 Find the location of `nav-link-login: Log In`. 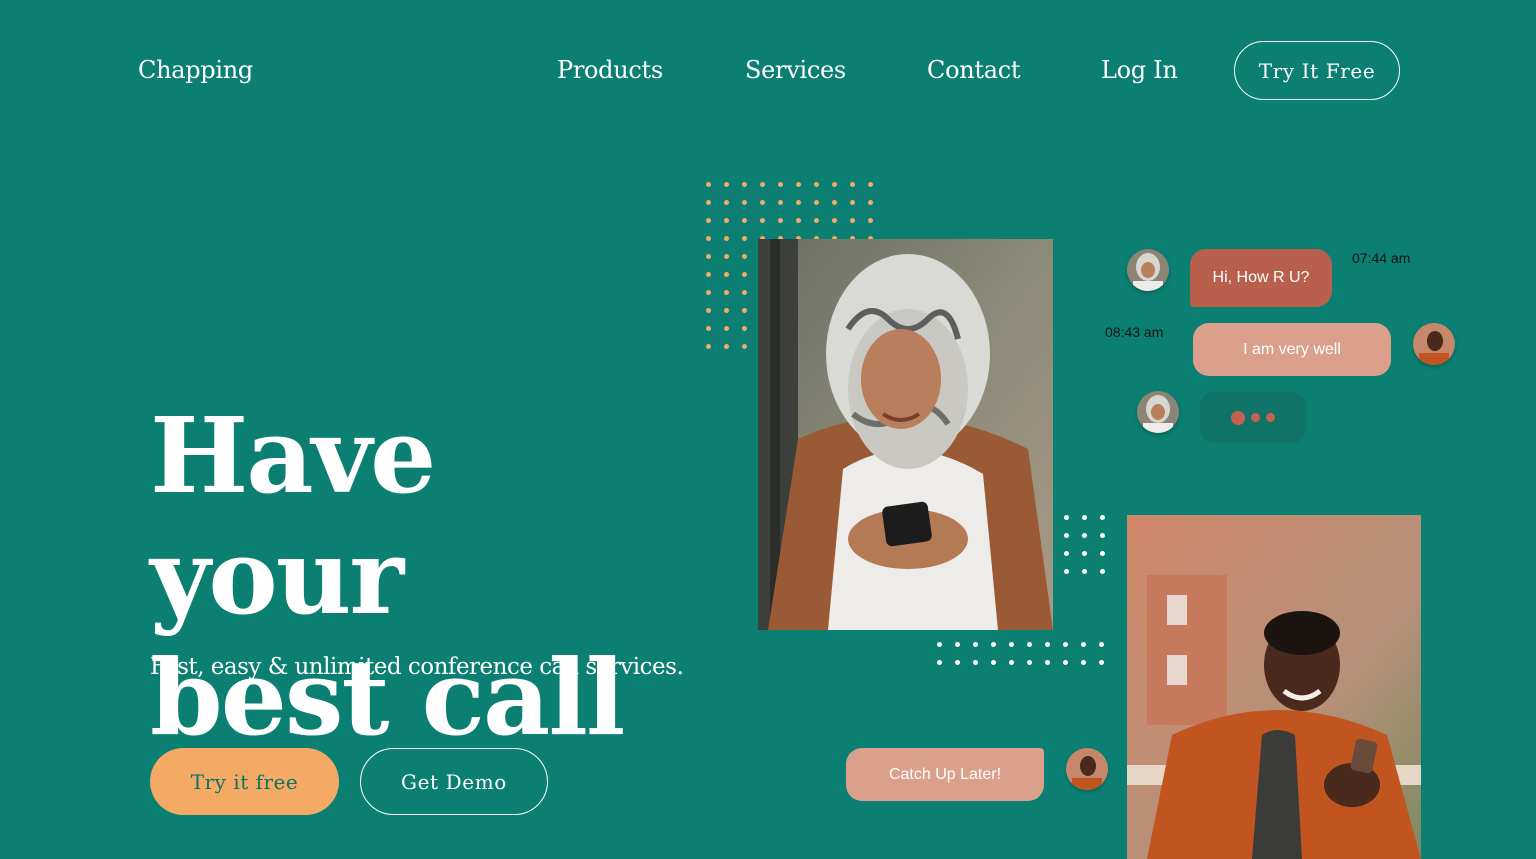

nav-link-login: Log In is located at coordinates (1139, 70).